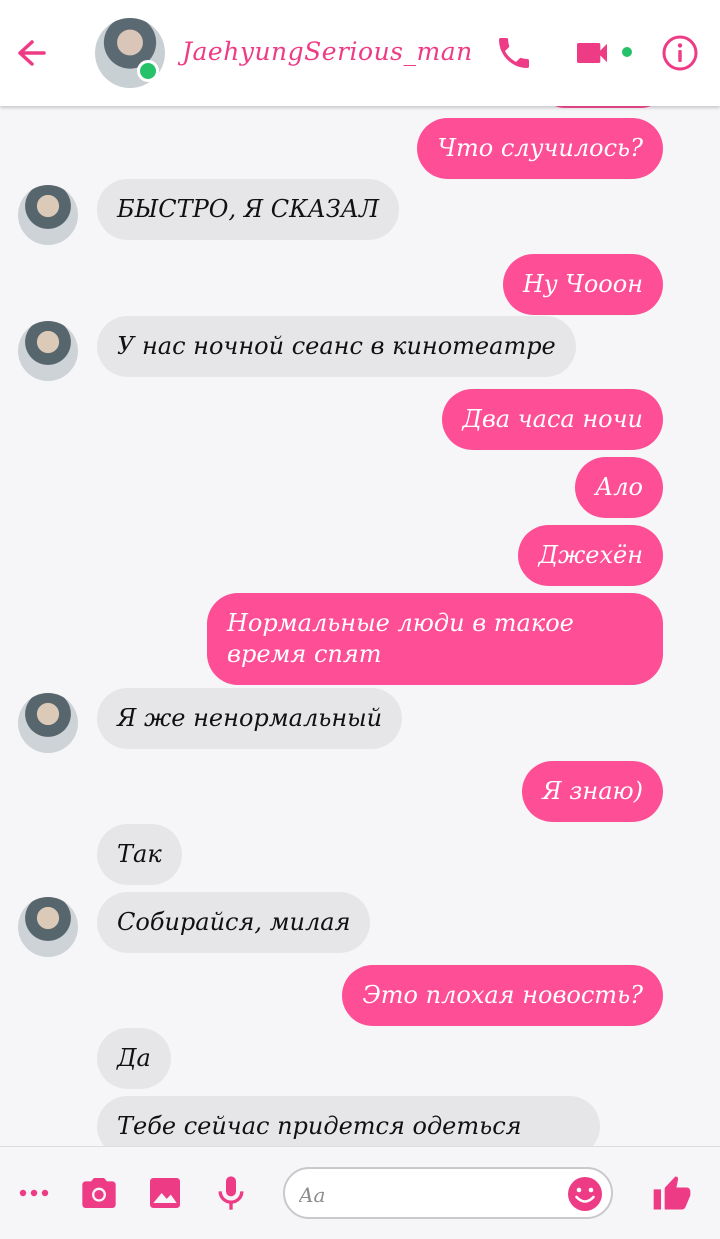 Image resolution: width=720 pixels, height=1239 pixels. What do you see at coordinates (590, 555) in the screenshot?
I see `message-bubble-outgoing: Джехён` at bounding box center [590, 555].